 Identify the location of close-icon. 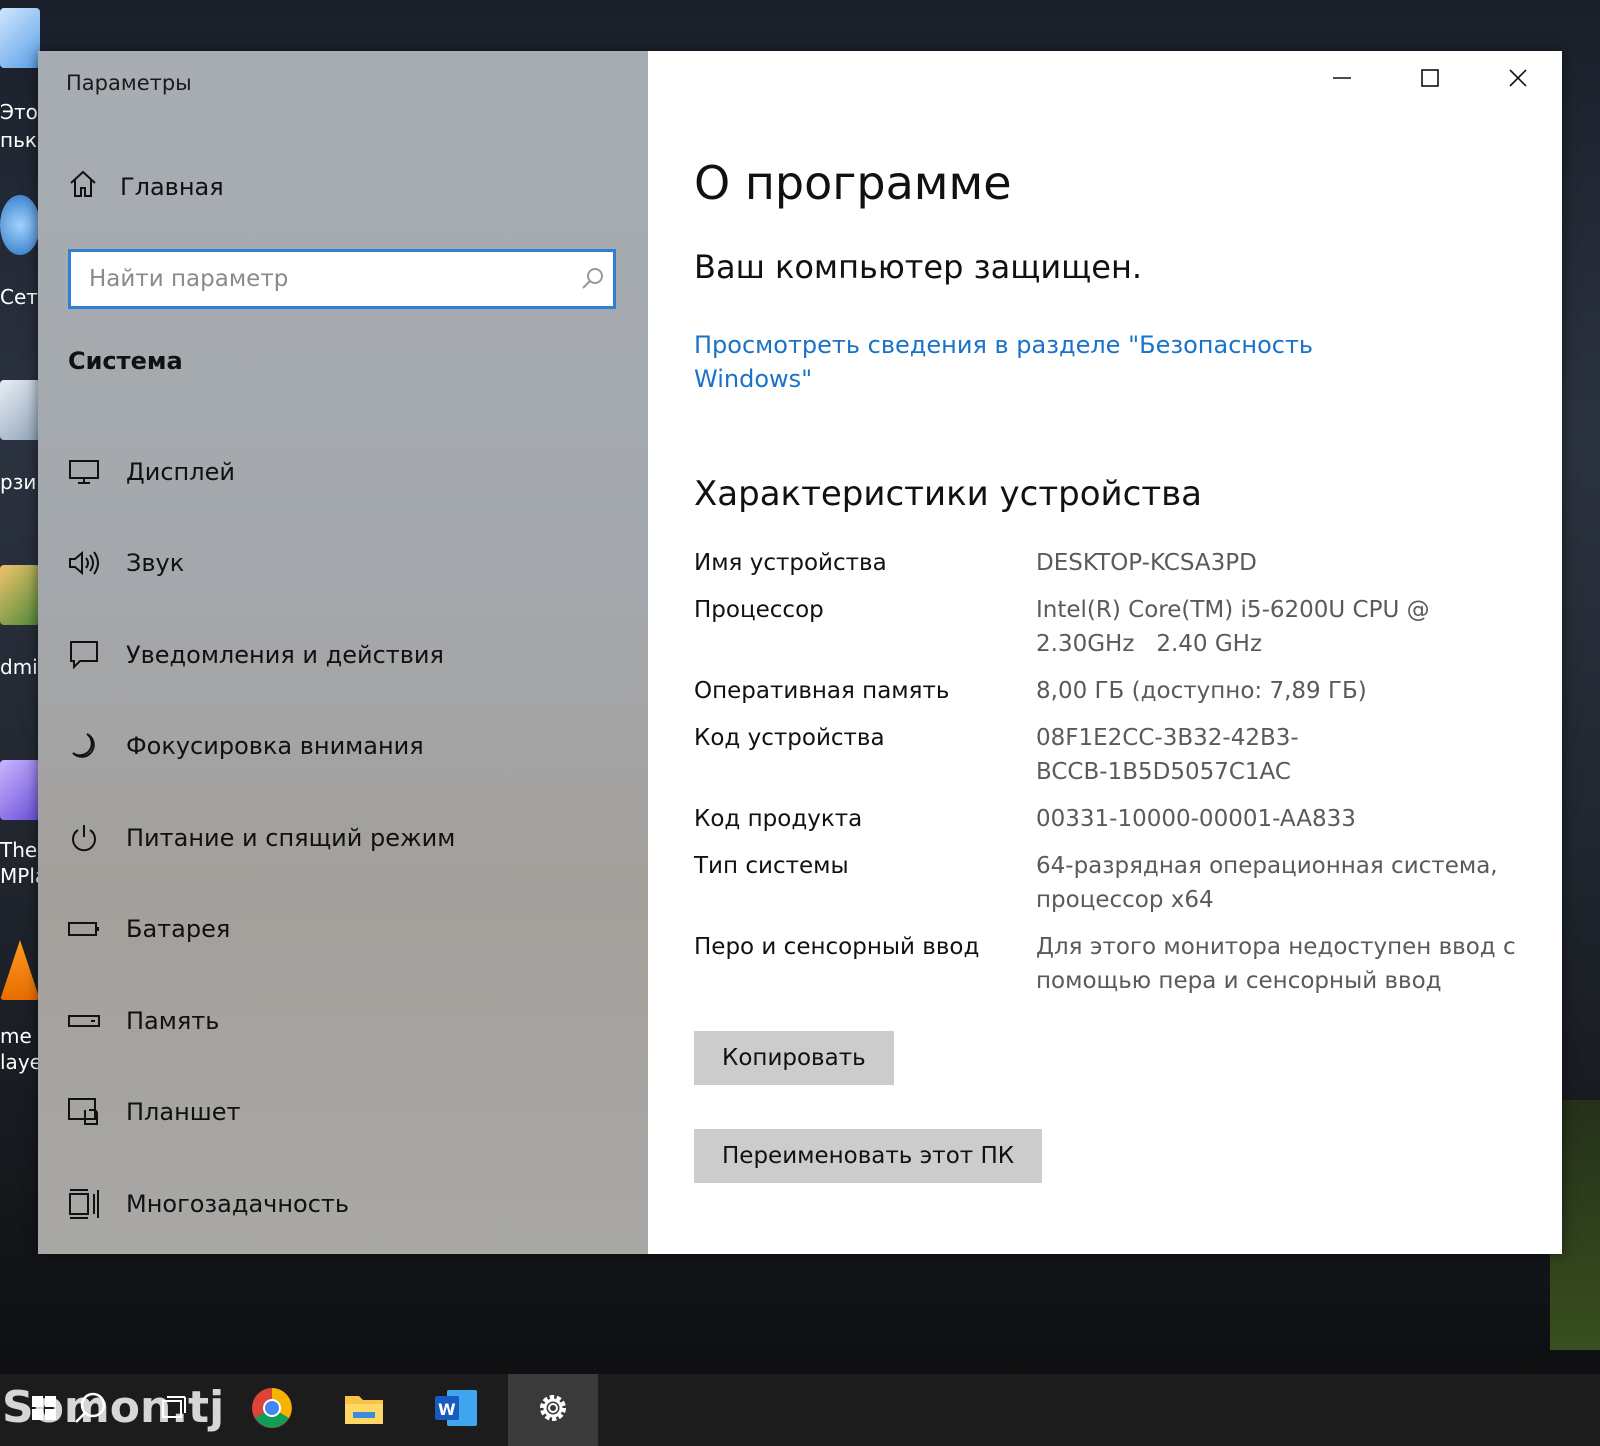
(1518, 80).